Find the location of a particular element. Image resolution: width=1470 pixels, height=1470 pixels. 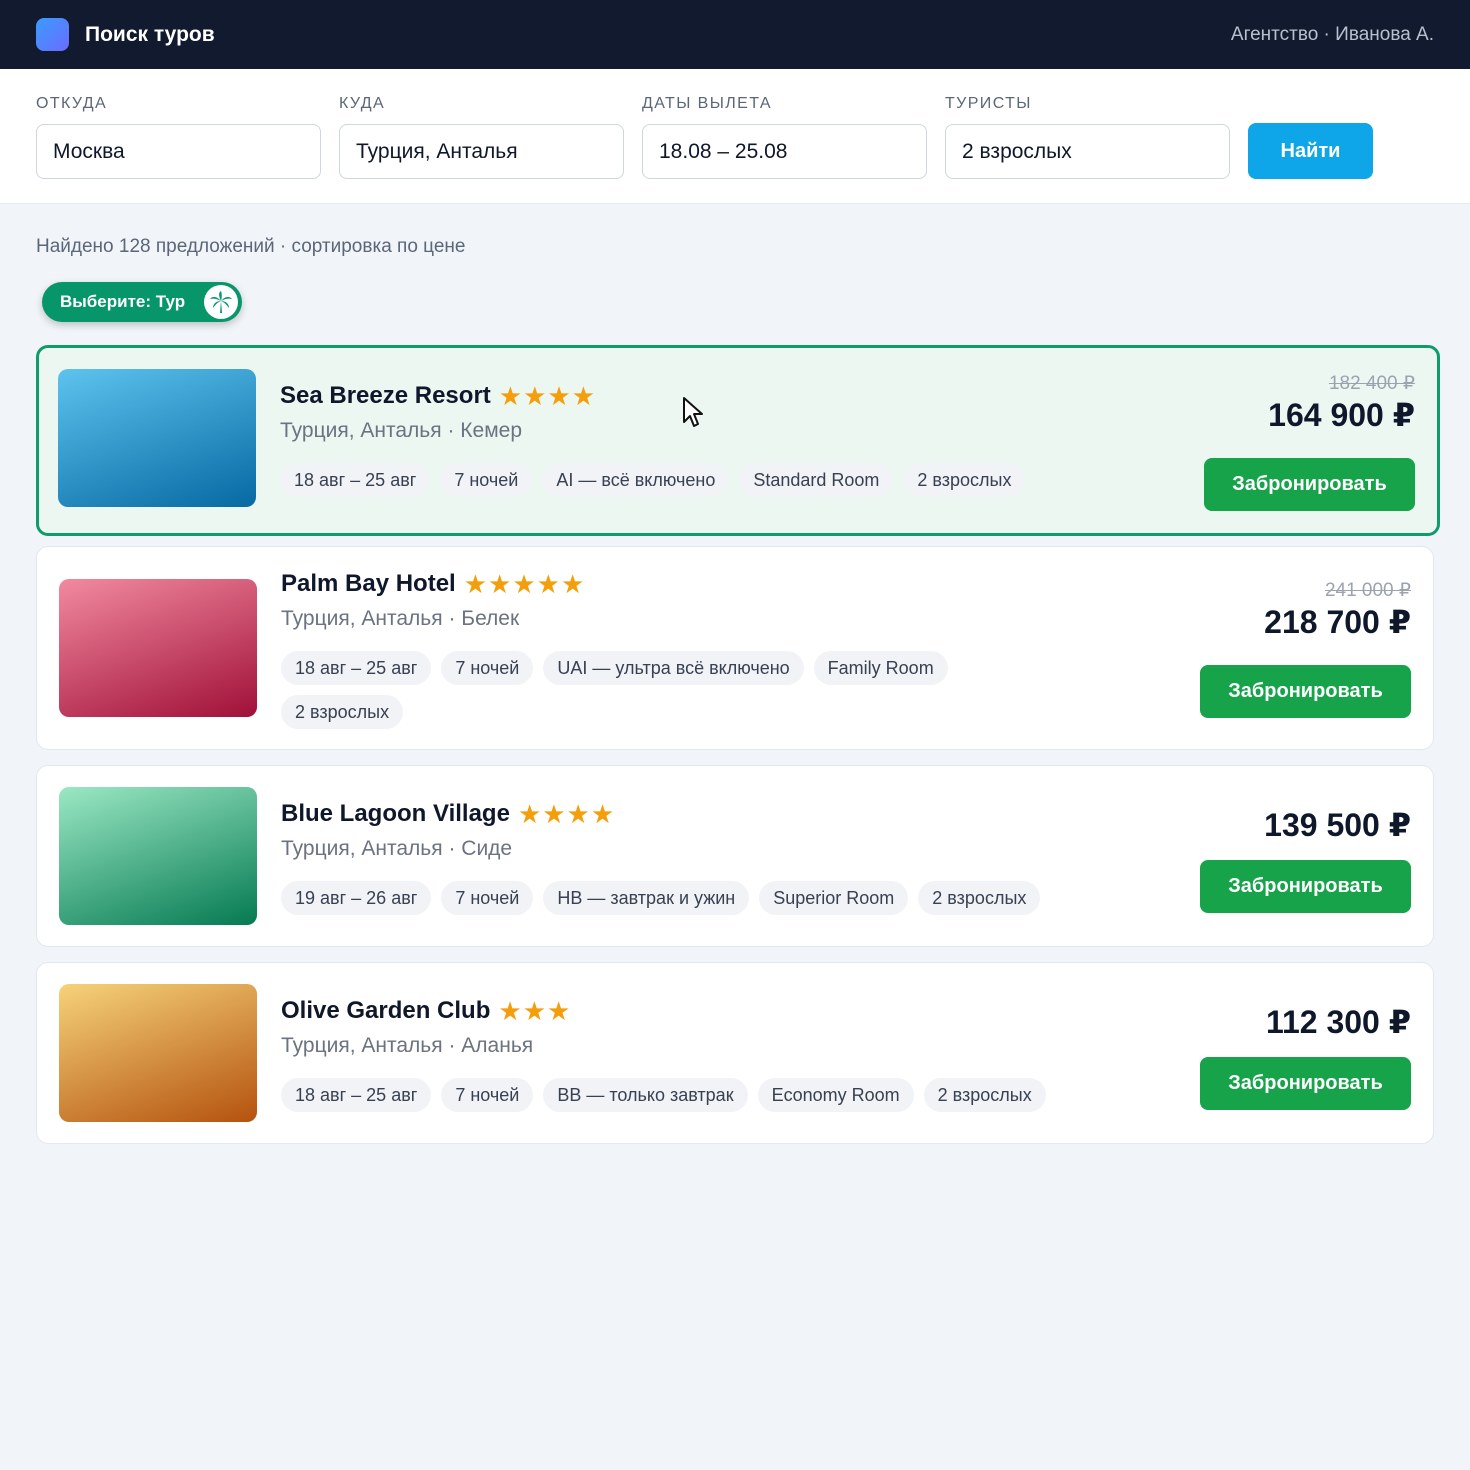

hotel-name: Blue Lagoon Village is located at coordinates (395, 814).